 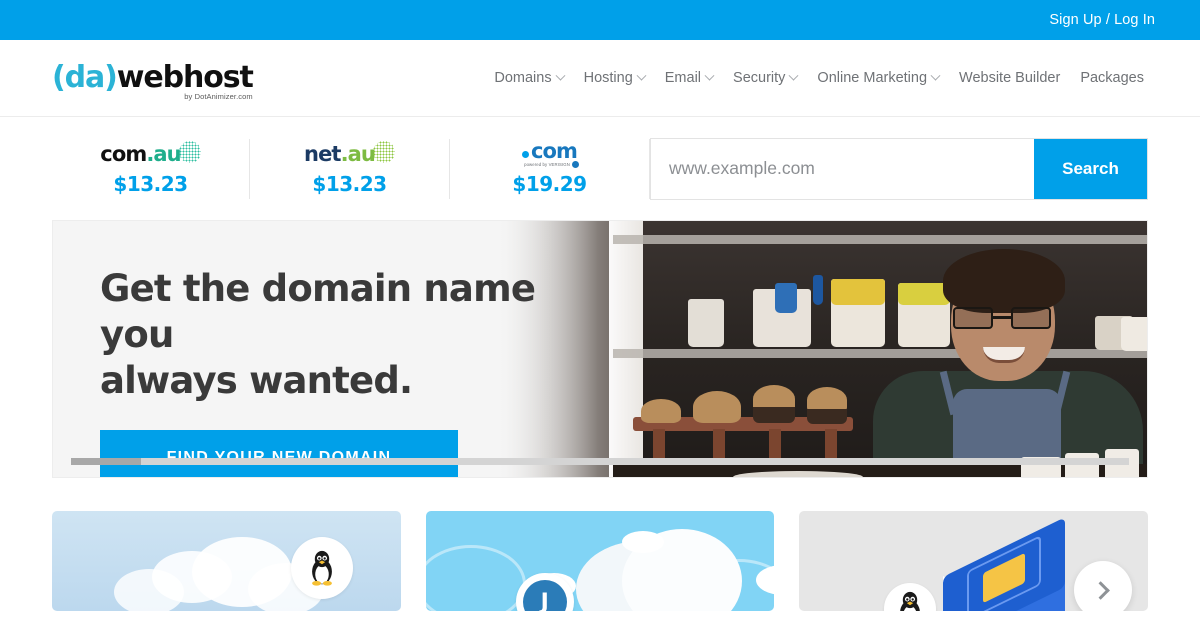 What do you see at coordinates (1100, 590) in the screenshot?
I see `chevron-right-icon` at bounding box center [1100, 590].